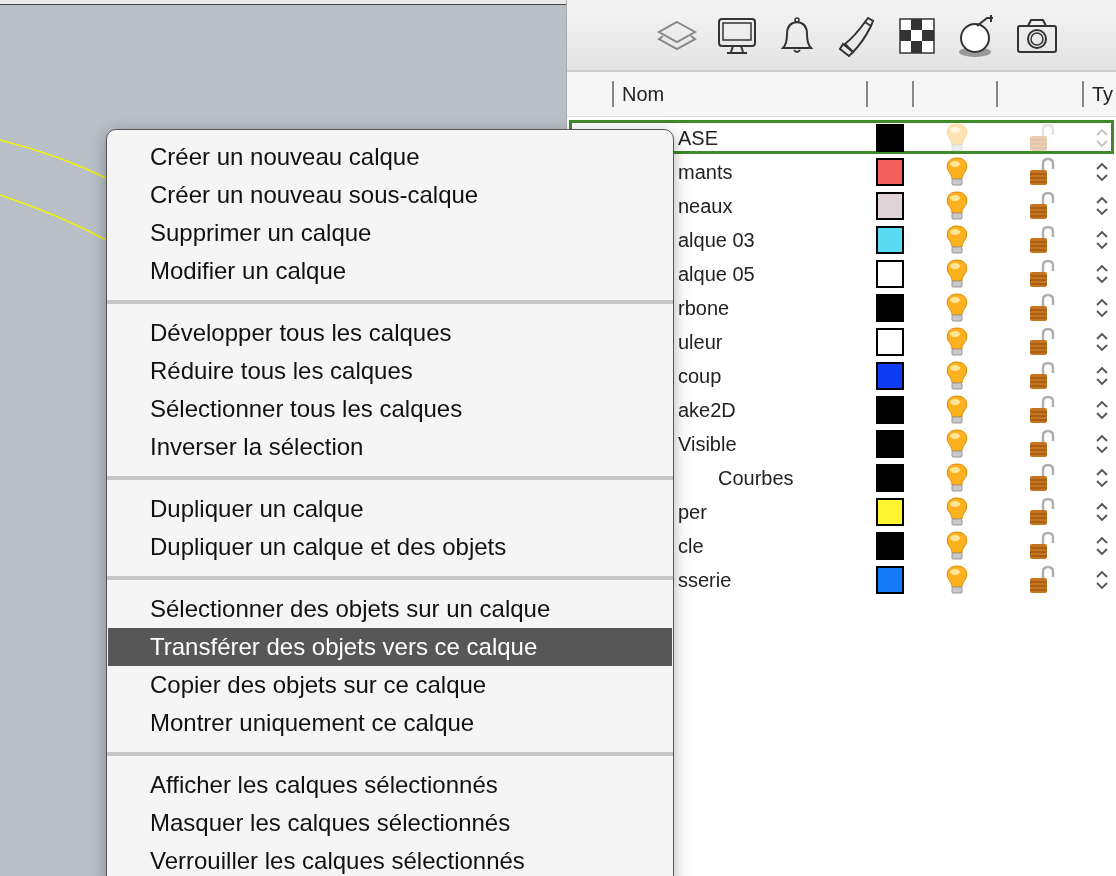 The height and width of the screenshot is (876, 1116). Describe the element at coordinates (390, 859) in the screenshot. I see `menu-item: Verrouiller les calques sélectionnés` at that location.